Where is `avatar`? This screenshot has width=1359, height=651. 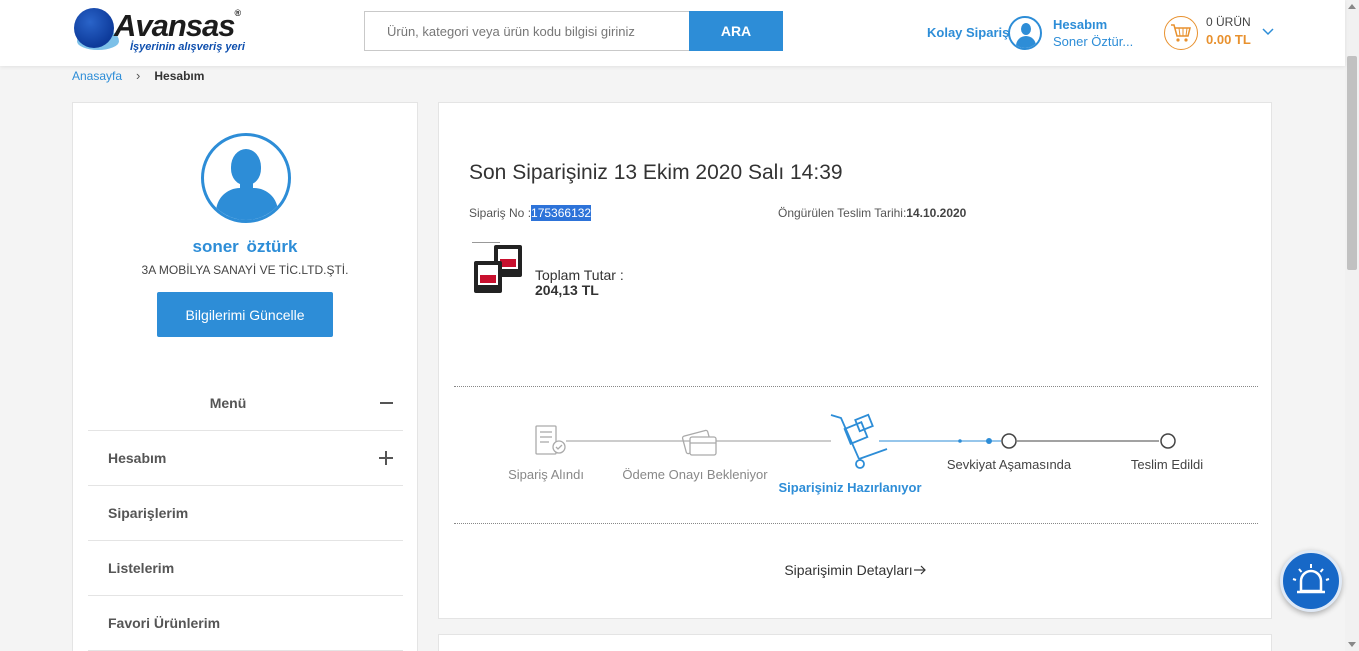 avatar is located at coordinates (246, 178).